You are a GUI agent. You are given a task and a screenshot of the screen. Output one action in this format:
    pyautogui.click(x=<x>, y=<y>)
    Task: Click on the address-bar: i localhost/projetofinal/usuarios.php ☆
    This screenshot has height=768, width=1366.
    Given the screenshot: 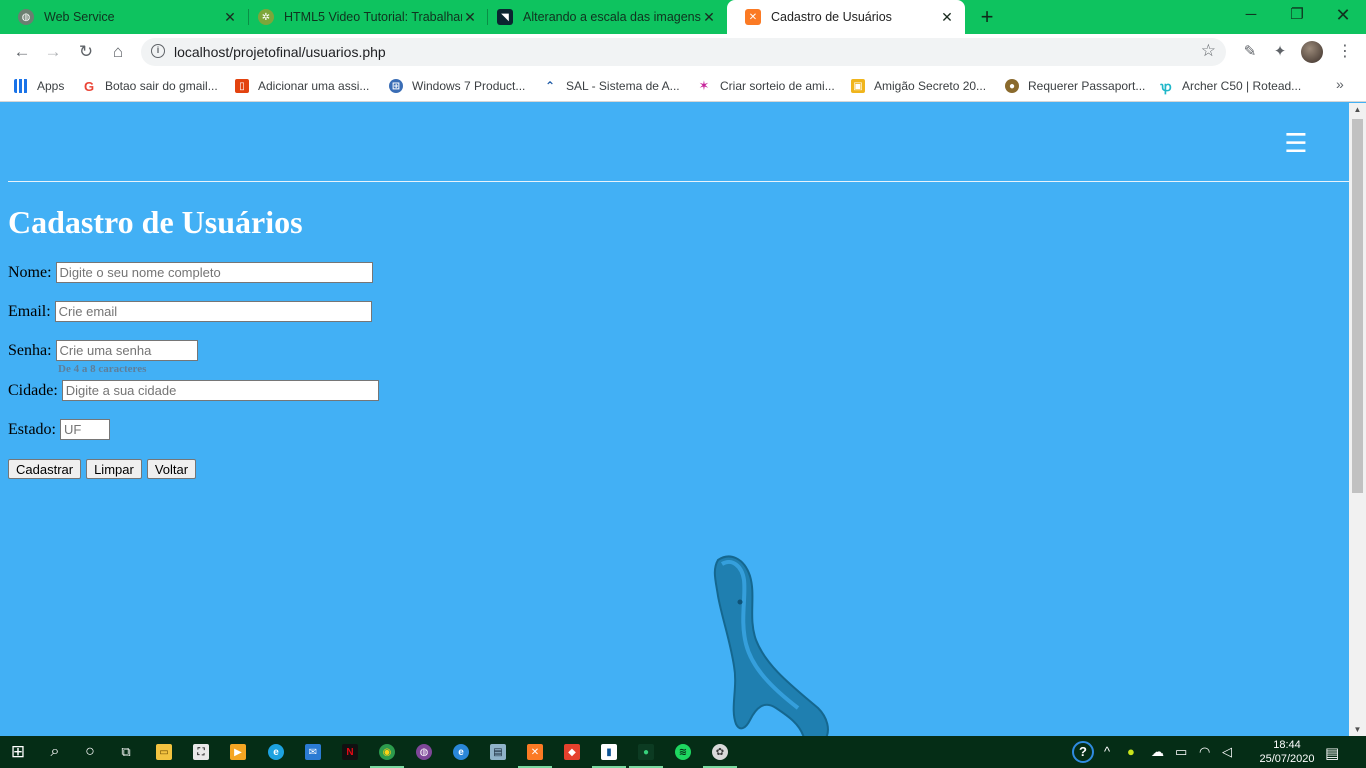 What is the action you would take?
    pyautogui.click(x=683, y=52)
    